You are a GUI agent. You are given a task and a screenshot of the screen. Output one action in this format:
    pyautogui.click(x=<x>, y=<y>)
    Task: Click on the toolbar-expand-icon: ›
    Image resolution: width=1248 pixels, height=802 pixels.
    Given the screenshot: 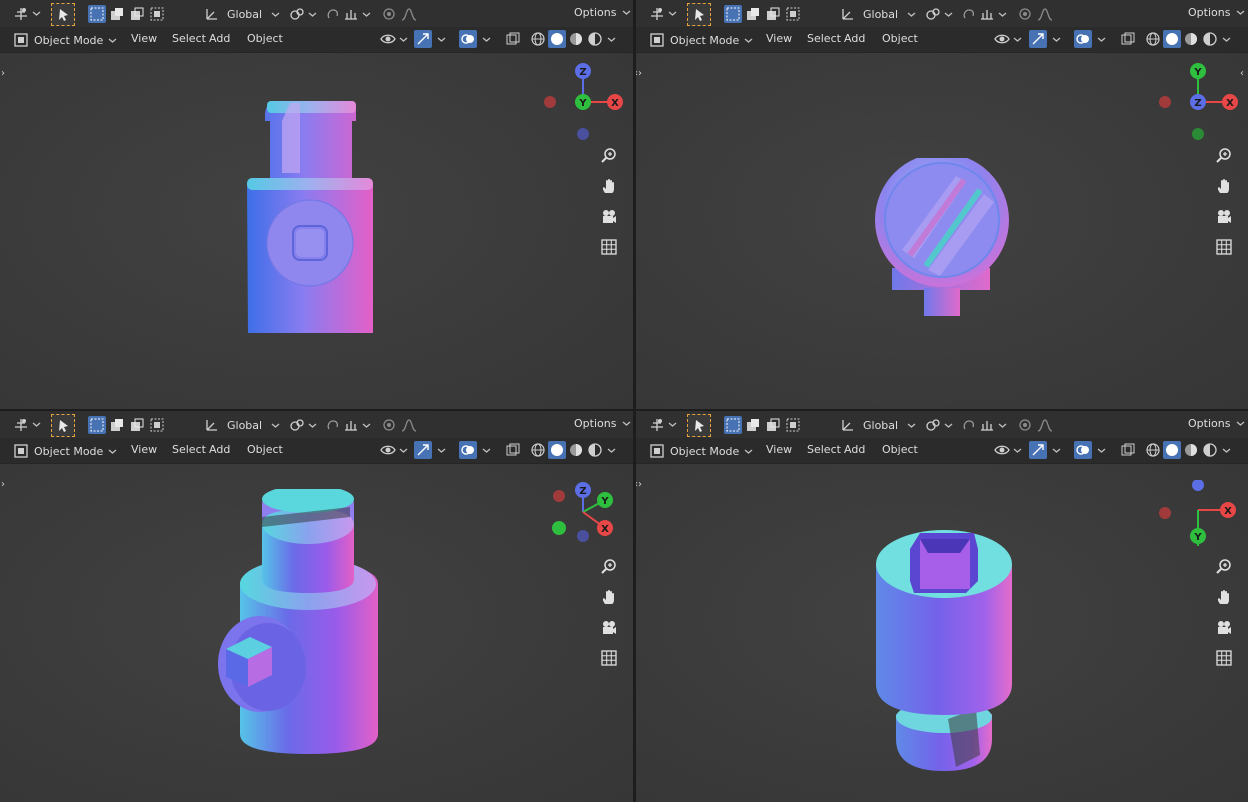 What is the action you would take?
    pyautogui.click(x=3, y=484)
    